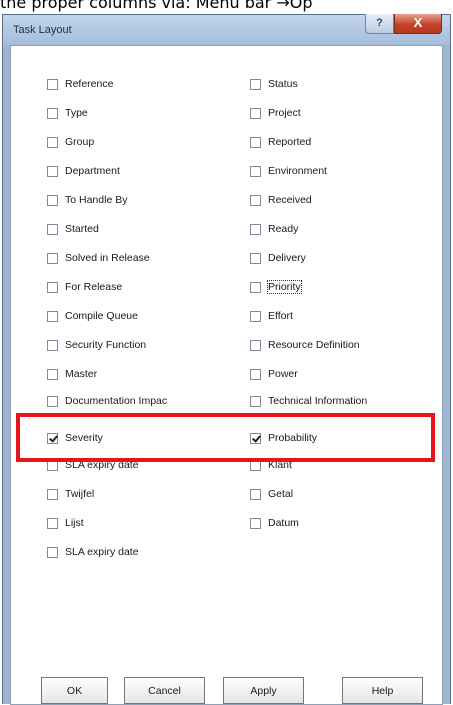  What do you see at coordinates (284, 113) in the screenshot?
I see `option-label: Project` at bounding box center [284, 113].